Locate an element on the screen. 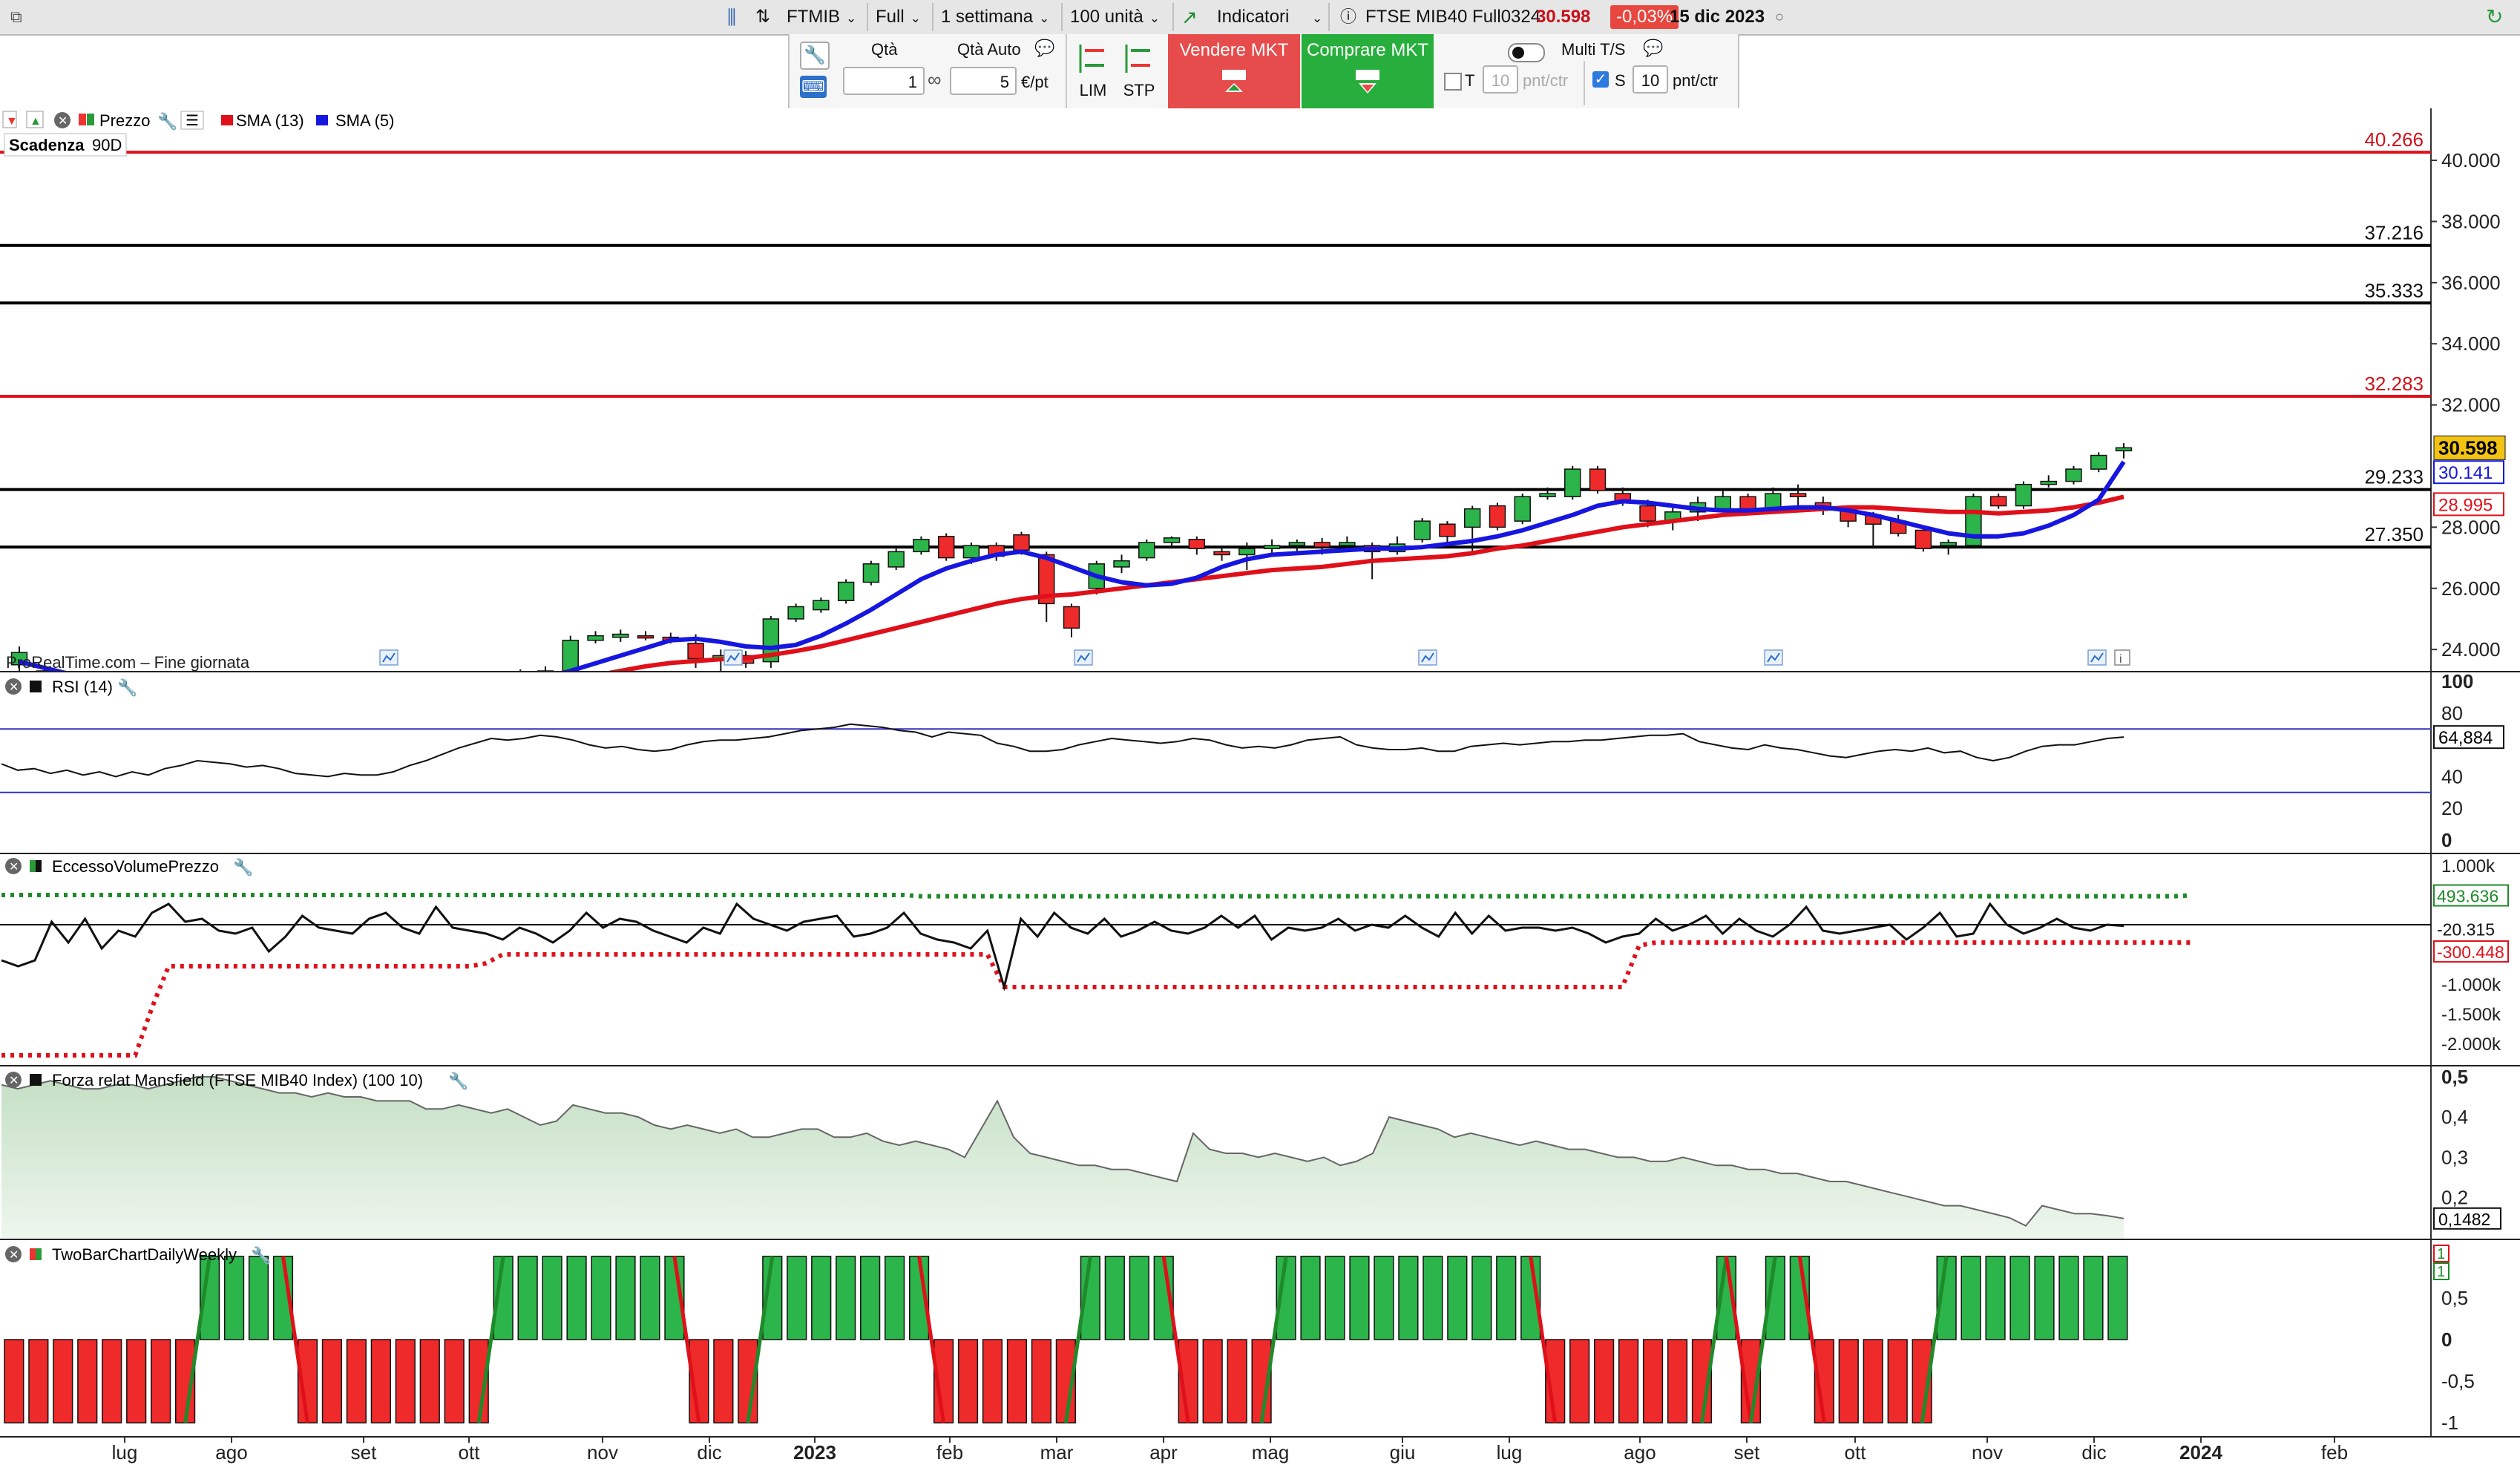  price-tick-label: 24.000 is located at coordinates (2471, 649).